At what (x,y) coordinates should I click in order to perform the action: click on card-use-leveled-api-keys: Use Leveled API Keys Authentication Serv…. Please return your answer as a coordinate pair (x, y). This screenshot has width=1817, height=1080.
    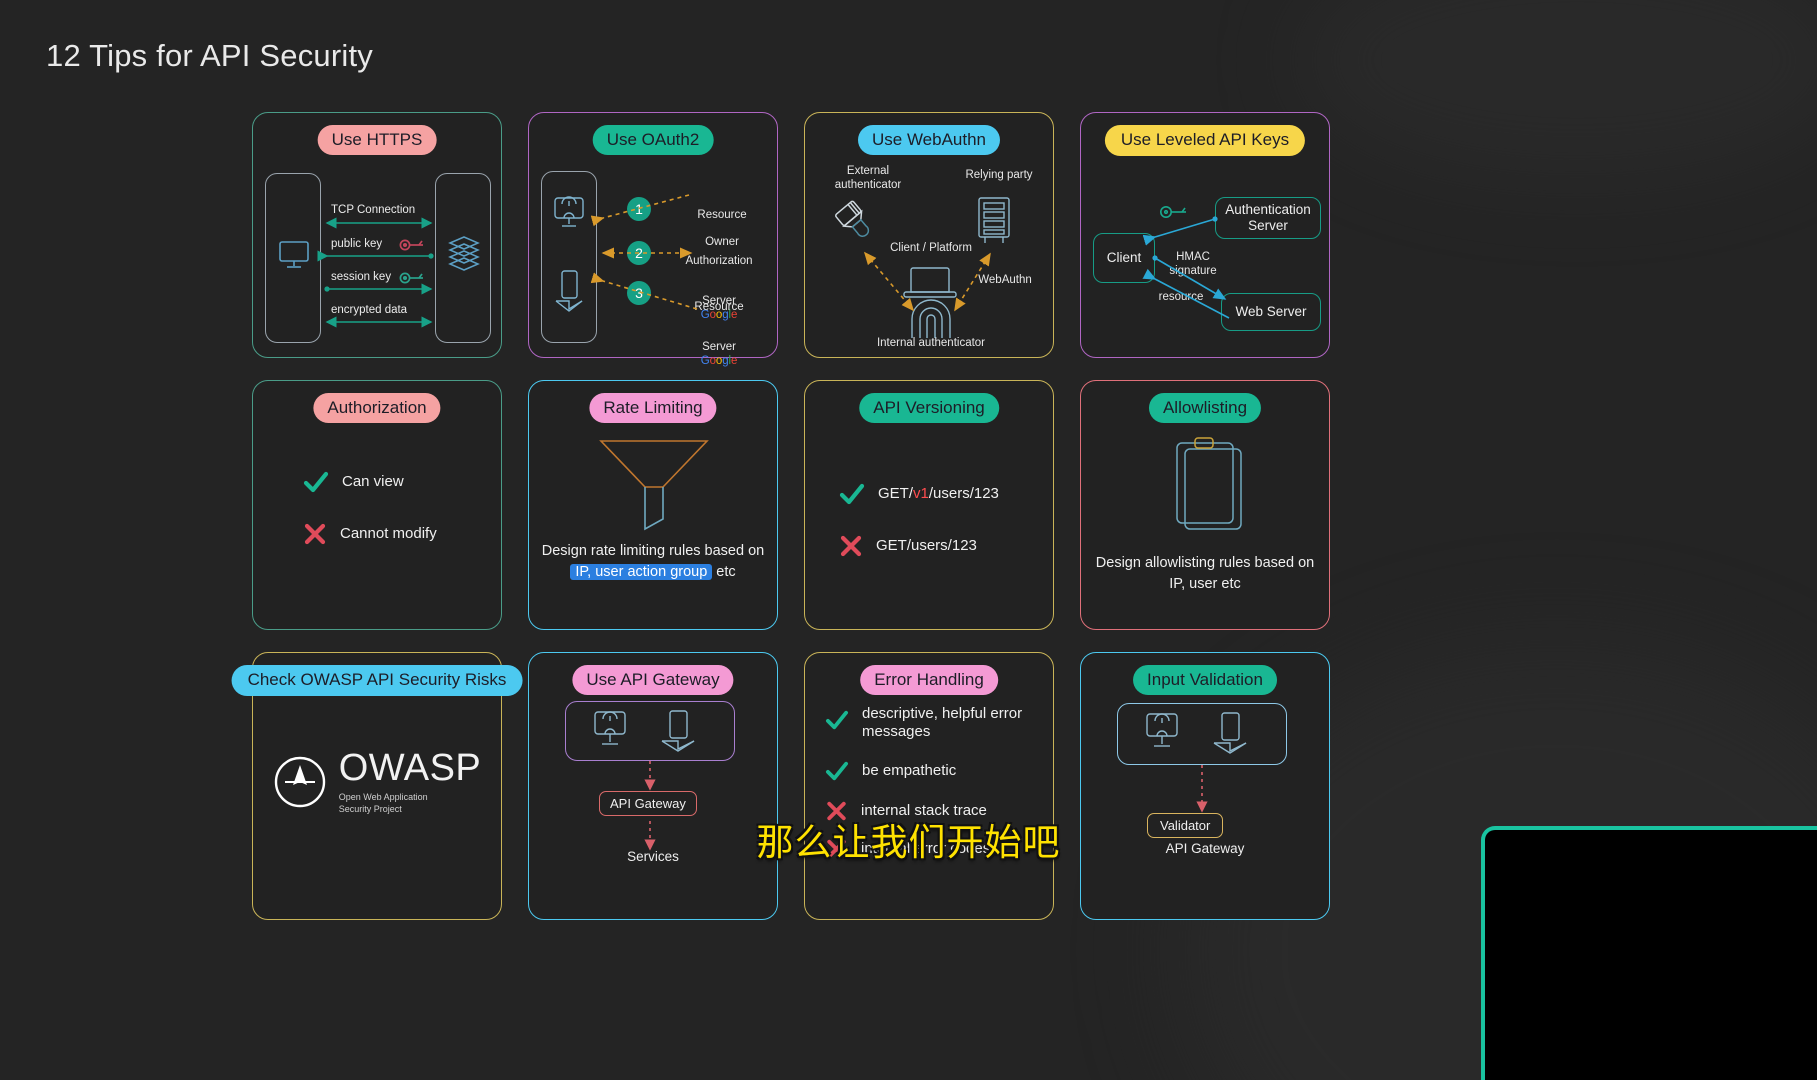
    Looking at the image, I should click on (1205, 235).